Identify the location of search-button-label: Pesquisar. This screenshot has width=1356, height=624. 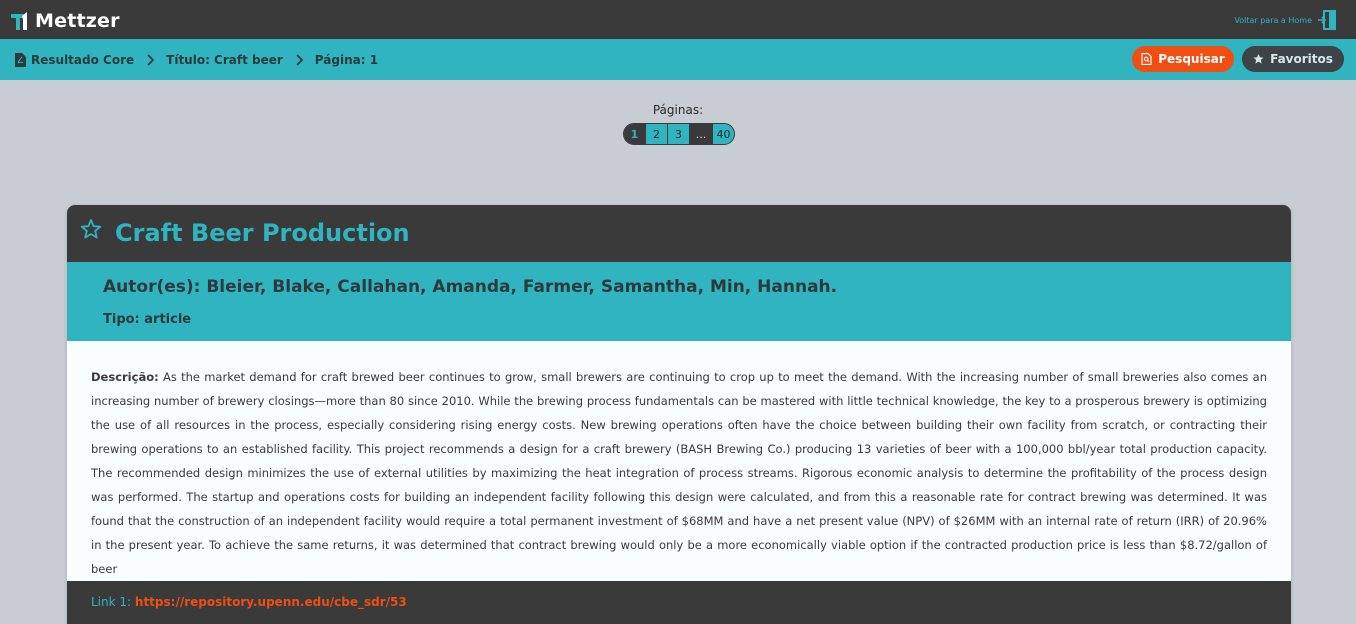
(1191, 59).